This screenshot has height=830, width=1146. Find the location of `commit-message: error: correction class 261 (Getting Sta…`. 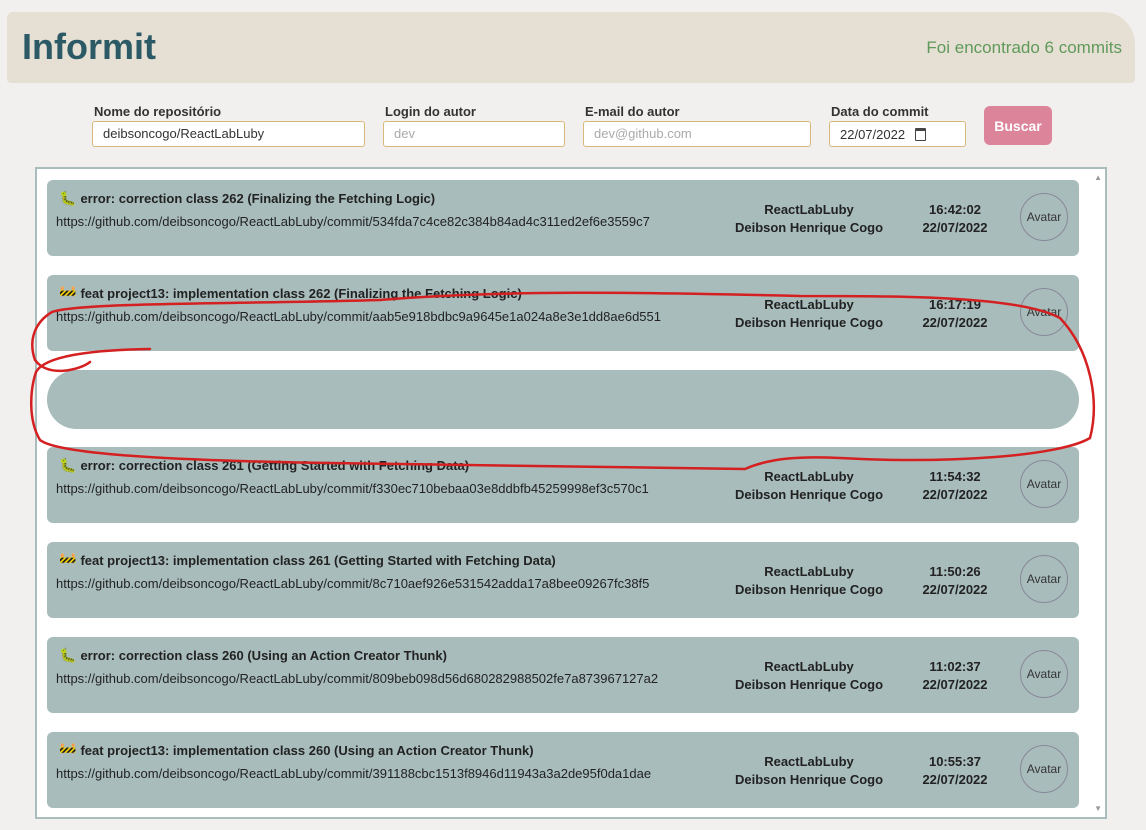

commit-message: error: correction class 261 (Getting Sta… is located at coordinates (275, 465).